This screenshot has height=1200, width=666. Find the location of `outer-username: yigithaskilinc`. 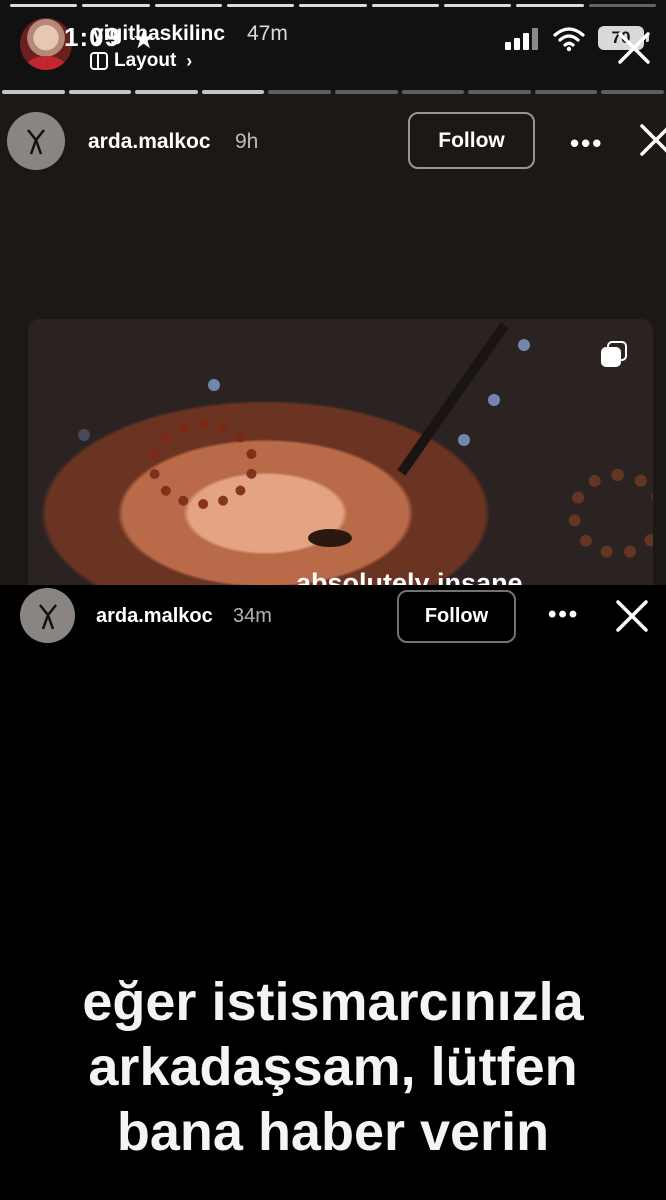

outer-username: yigithaskilinc is located at coordinates (158, 34).